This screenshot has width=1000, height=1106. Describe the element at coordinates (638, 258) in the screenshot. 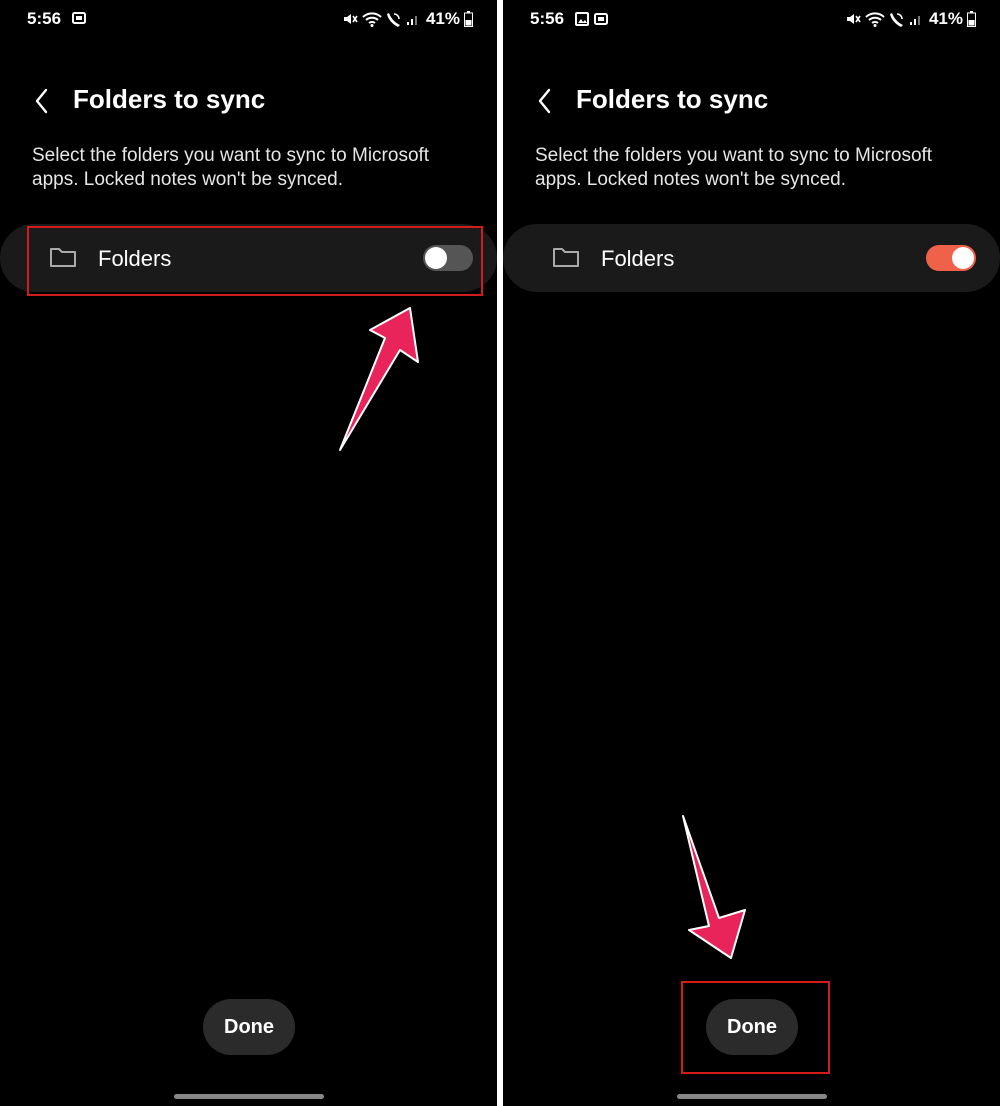

I see `folders-label: Folders` at that location.